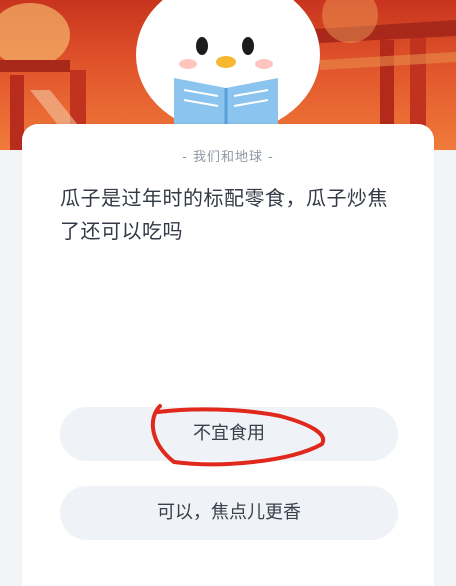  What do you see at coordinates (224, 214) in the screenshot?
I see `question-text: 瓜子是过年时的标配零食，瓜子炒焦了还可以吃吗` at bounding box center [224, 214].